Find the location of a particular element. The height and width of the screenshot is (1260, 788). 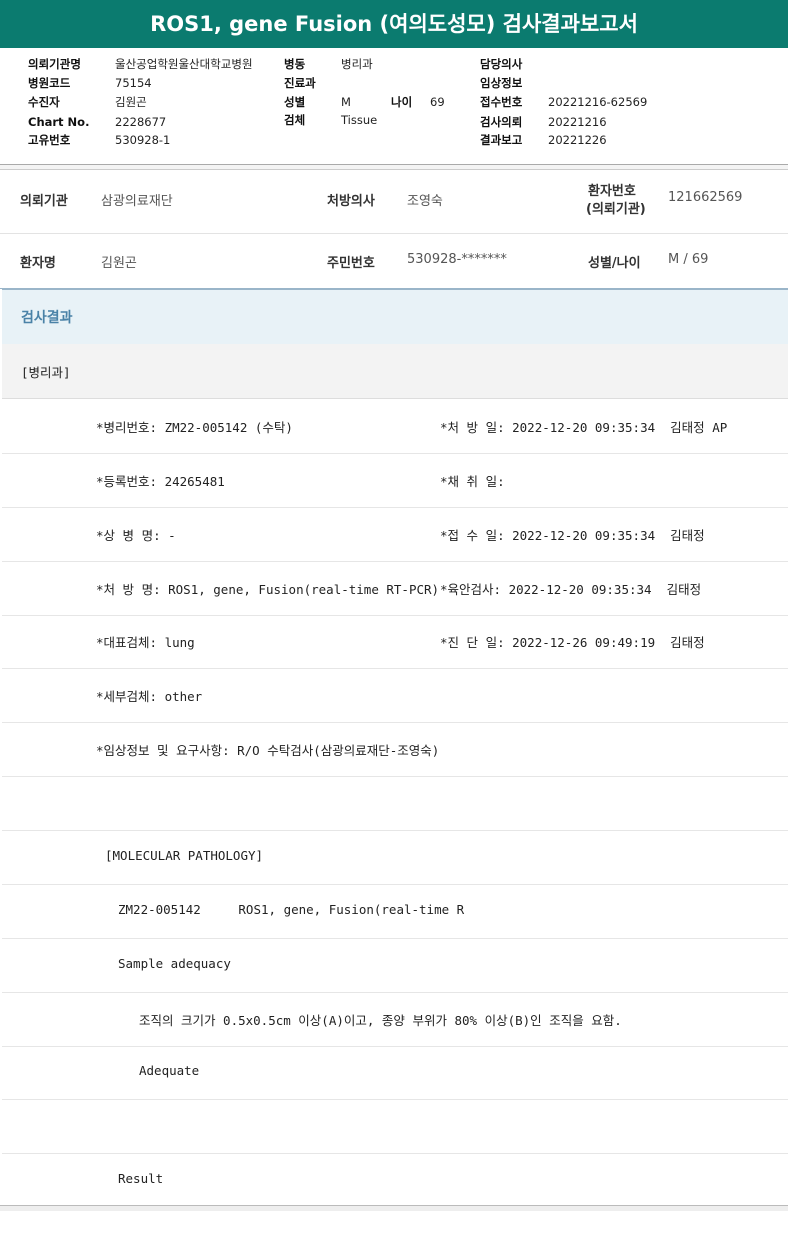

header-label: Chart No. is located at coordinates (59, 122).